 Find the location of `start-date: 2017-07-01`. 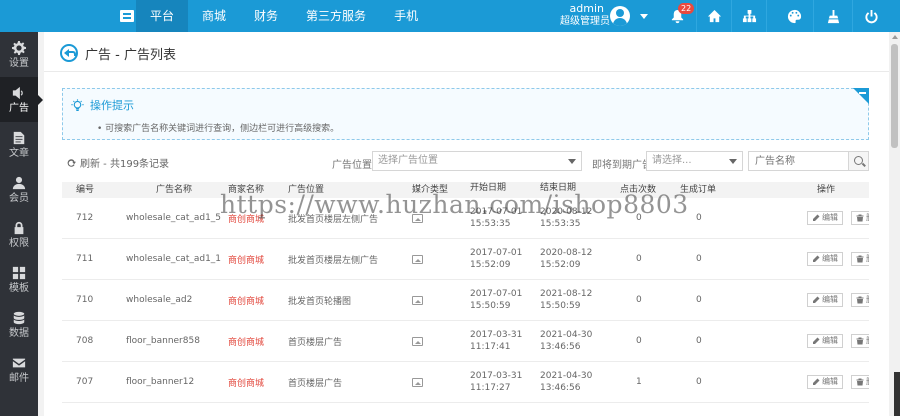

start-date: 2017-07-01 is located at coordinates (496, 253).